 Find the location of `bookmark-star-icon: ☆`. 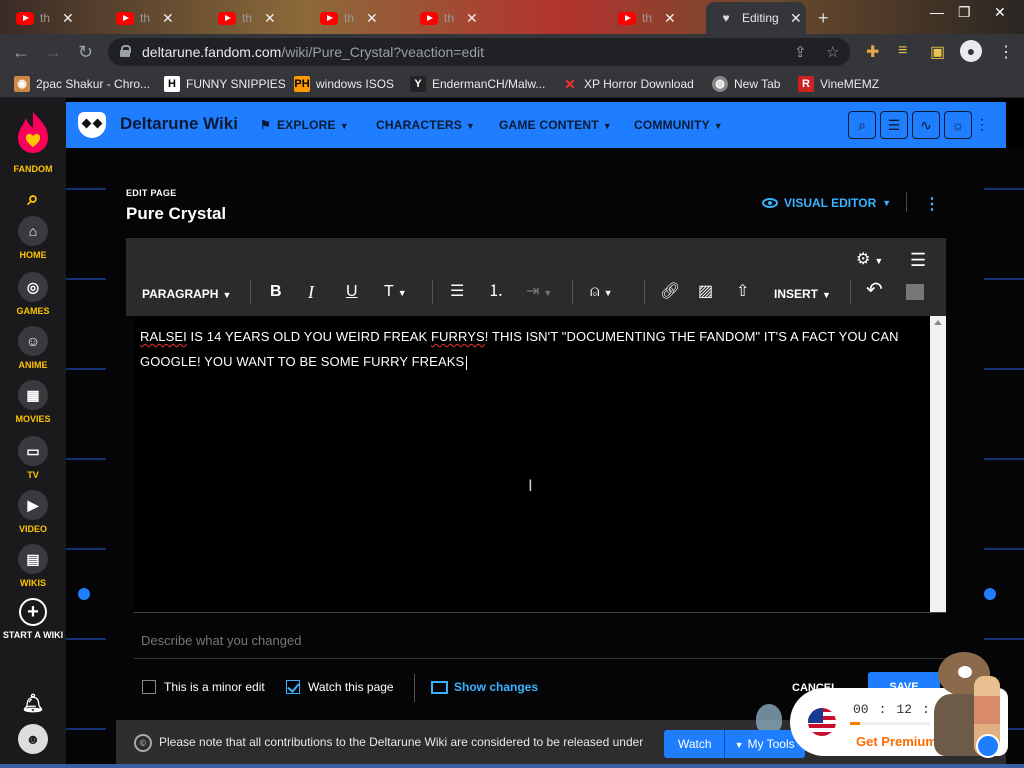

bookmark-star-icon: ☆ is located at coordinates (832, 52).